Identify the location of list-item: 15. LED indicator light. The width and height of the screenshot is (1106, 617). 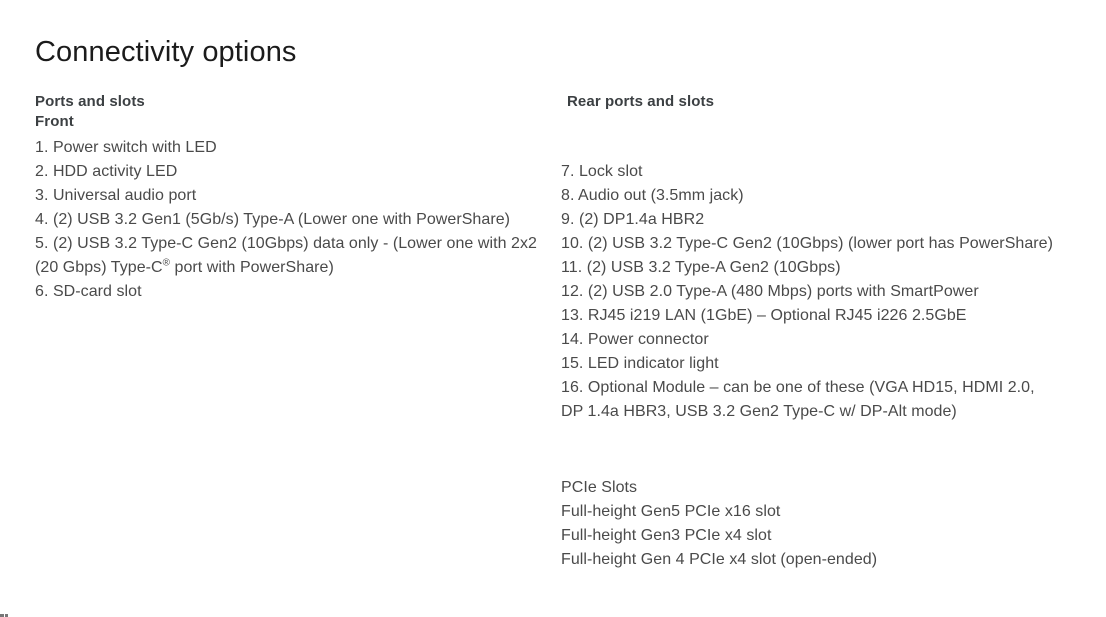
(640, 363).